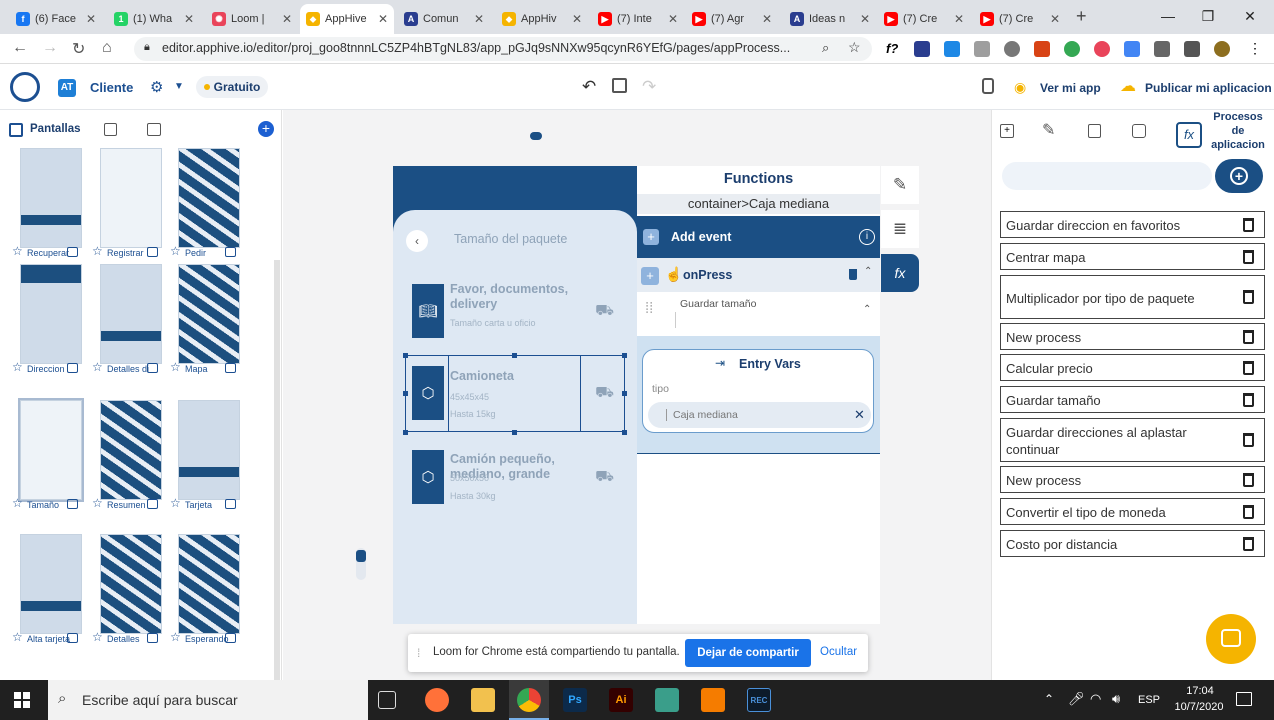  Describe the element at coordinates (1208, 88) in the screenshot. I see `publish-app-link: Publicar mi aplicacion` at that location.